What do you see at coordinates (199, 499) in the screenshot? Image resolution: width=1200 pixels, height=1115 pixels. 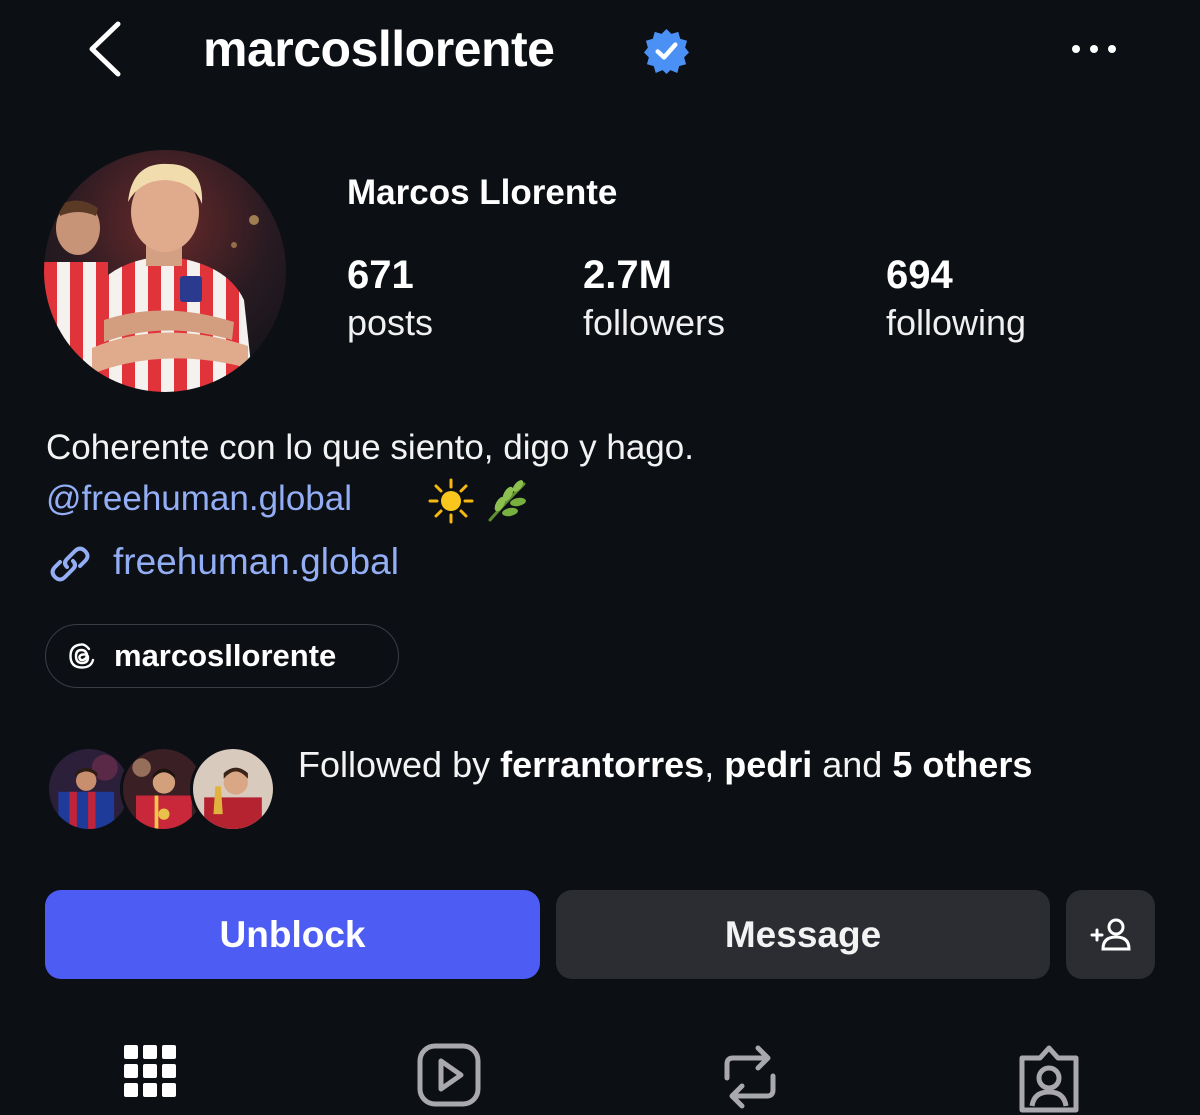 I see `bio-mention-link: @freehuman.global` at bounding box center [199, 499].